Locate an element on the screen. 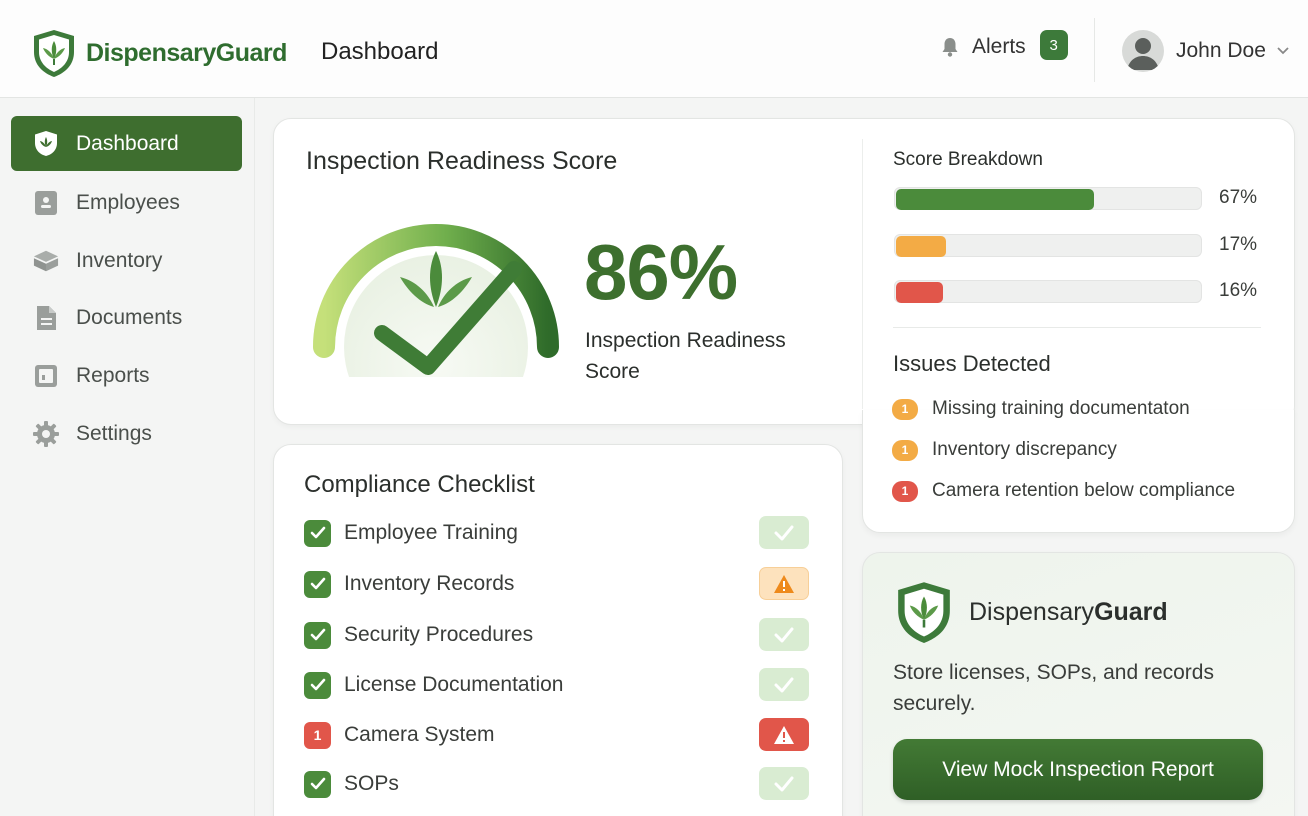 Image resolution: width=1308 pixels, height=816 pixels. issue-item: 1 Camera retention below compliance is located at coordinates (1063, 491).